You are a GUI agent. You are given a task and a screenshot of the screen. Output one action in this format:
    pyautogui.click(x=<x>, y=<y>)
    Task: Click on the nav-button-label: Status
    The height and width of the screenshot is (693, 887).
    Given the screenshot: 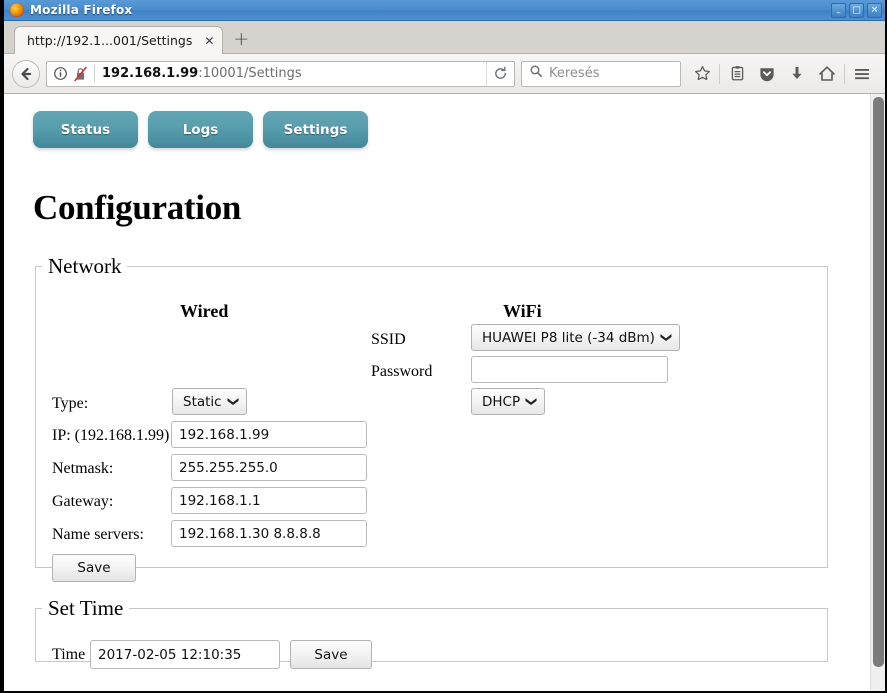 What is the action you would take?
    pyautogui.click(x=85, y=129)
    